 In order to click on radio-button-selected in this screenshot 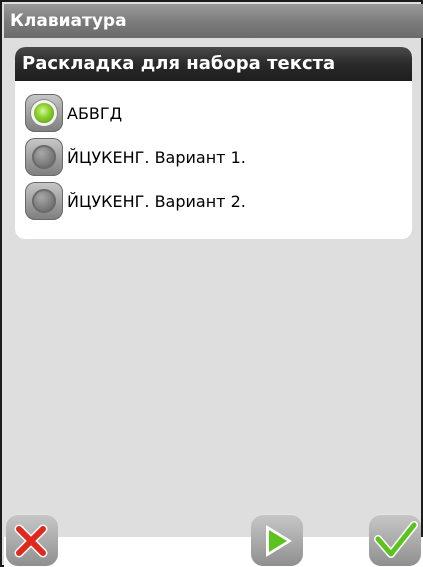, I will do `click(44, 113)`.